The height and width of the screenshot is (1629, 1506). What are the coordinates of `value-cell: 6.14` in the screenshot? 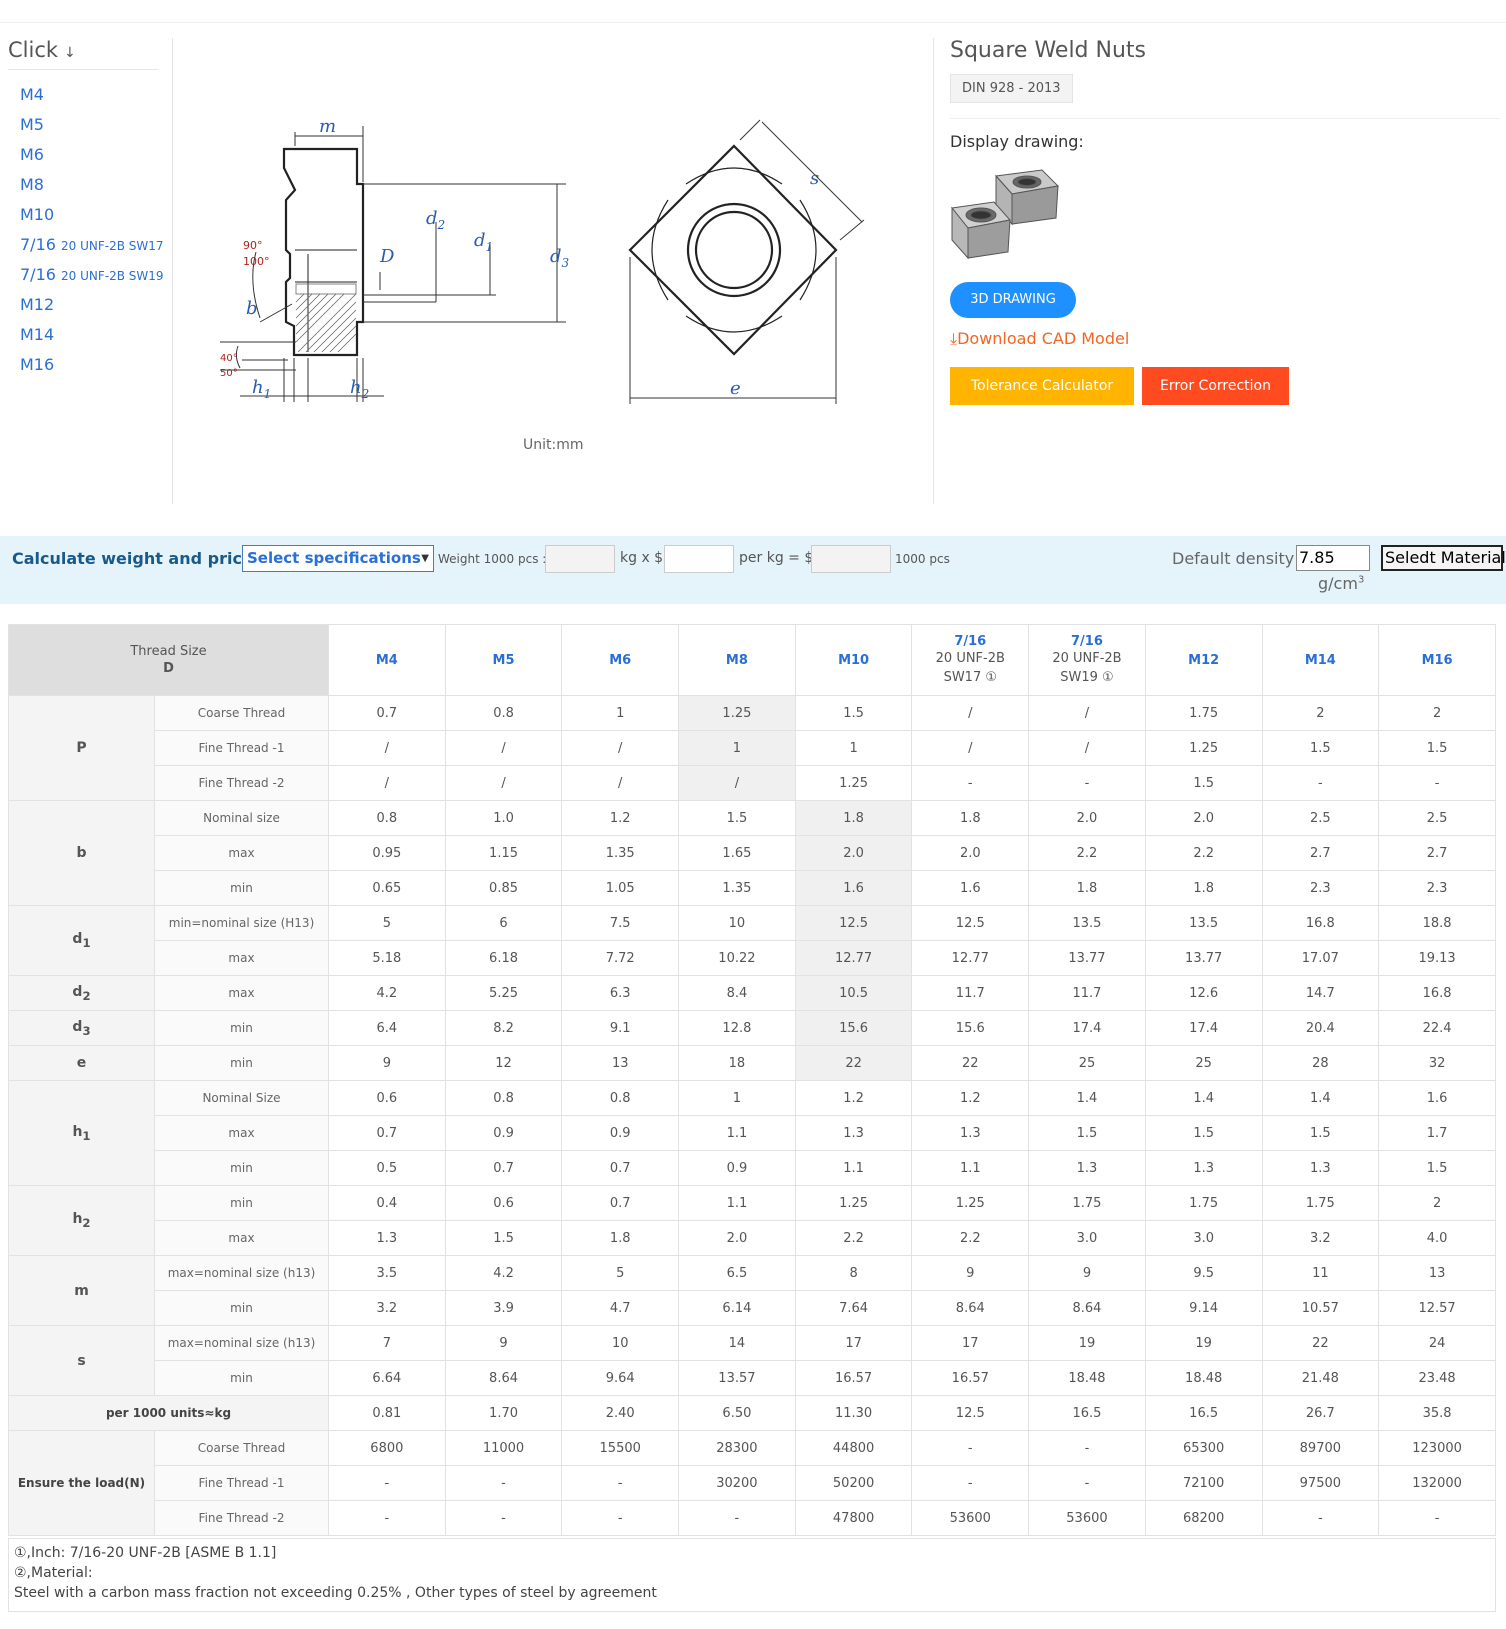 It's located at (737, 1308).